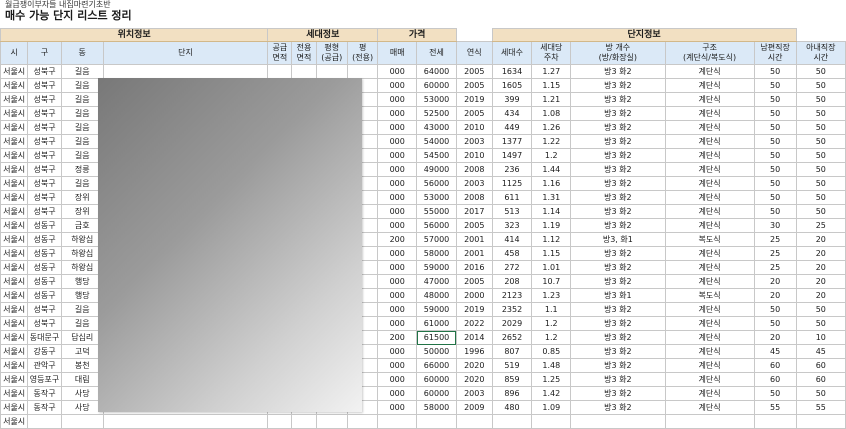  Describe the element at coordinates (820, 351) in the screenshot. I see `cell-w: 45` at that location.